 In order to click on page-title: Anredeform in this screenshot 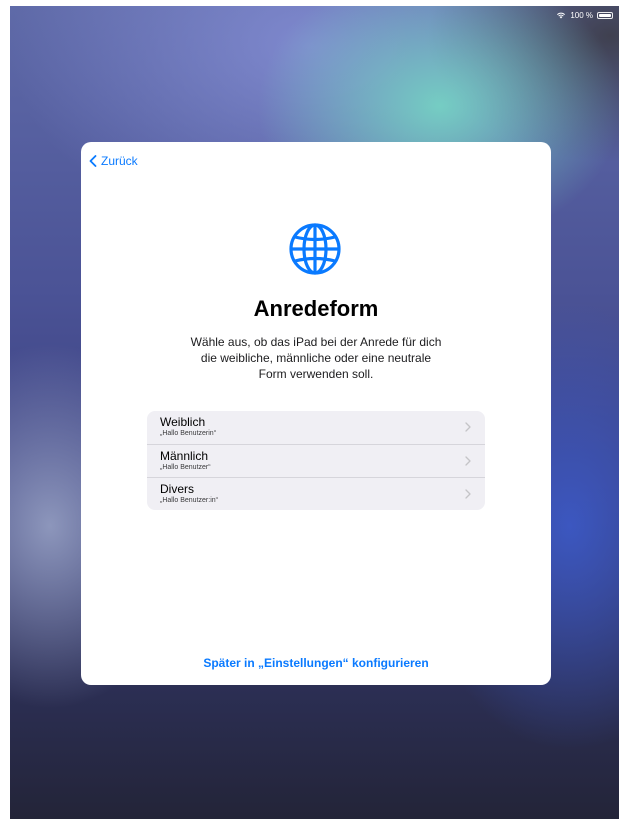, I will do `click(316, 308)`.